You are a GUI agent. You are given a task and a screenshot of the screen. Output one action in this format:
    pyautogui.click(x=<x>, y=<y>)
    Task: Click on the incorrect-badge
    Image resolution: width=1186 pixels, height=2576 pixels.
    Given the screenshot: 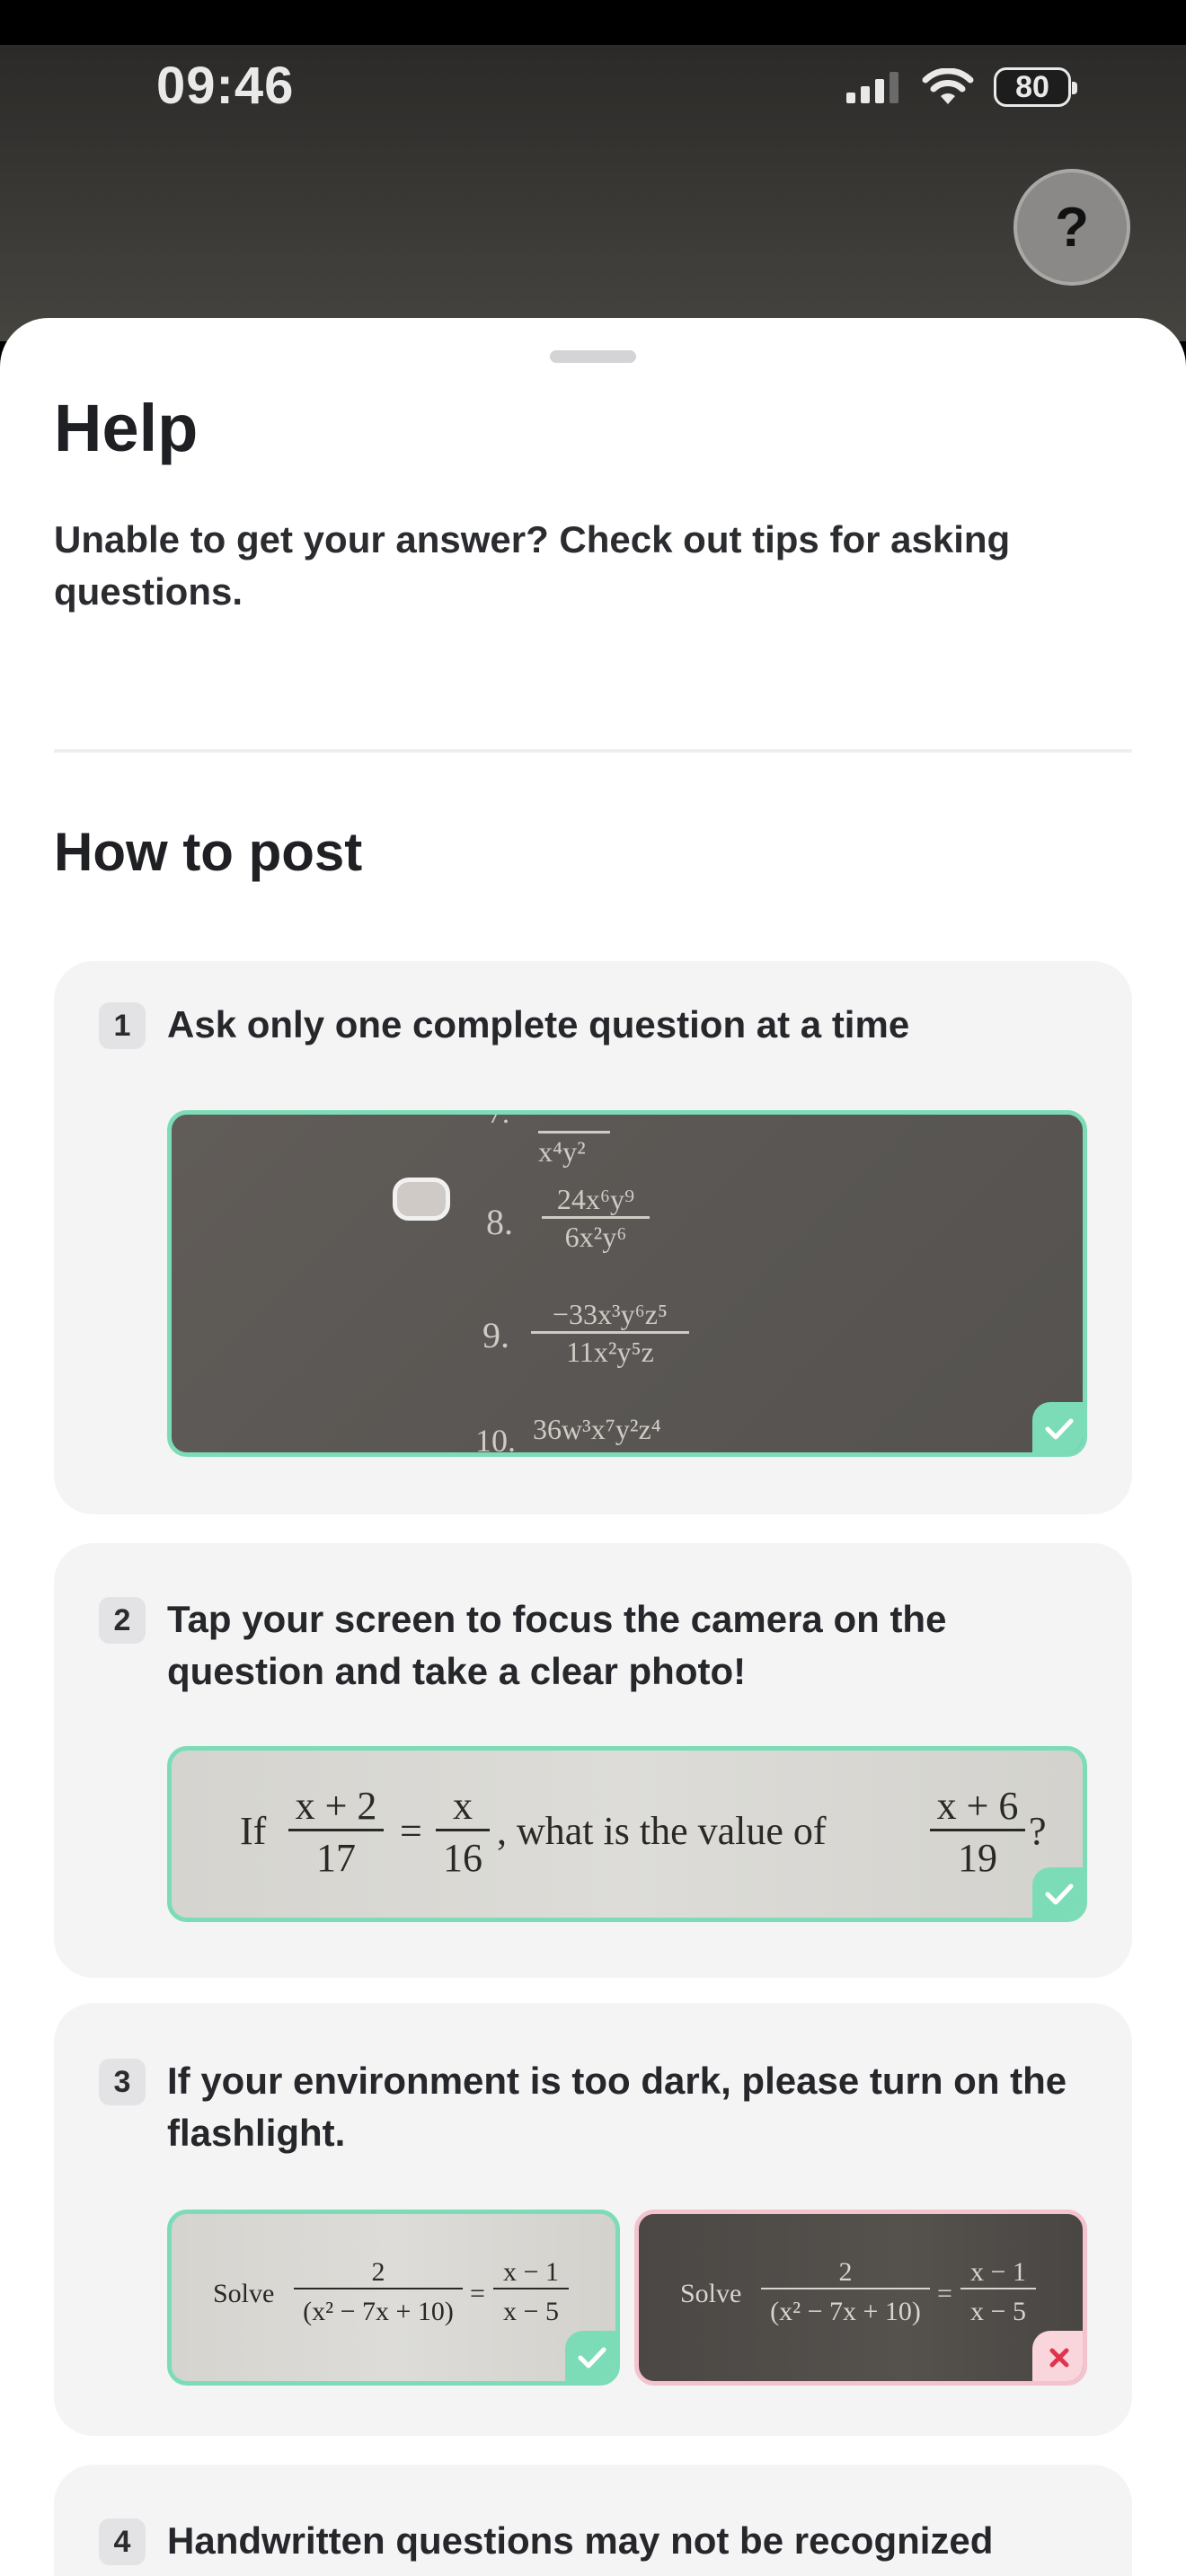 What is the action you would take?
    pyautogui.click(x=1057, y=2356)
    